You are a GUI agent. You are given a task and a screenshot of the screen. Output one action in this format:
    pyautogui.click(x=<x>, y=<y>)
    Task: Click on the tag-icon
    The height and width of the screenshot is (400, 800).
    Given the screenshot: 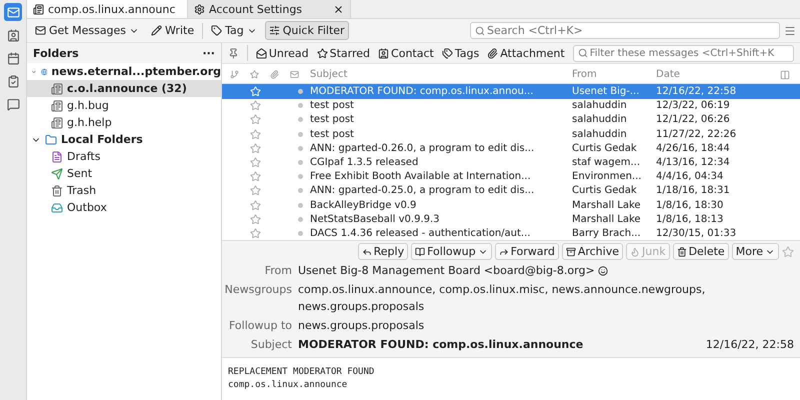 What is the action you would take?
    pyautogui.click(x=447, y=53)
    